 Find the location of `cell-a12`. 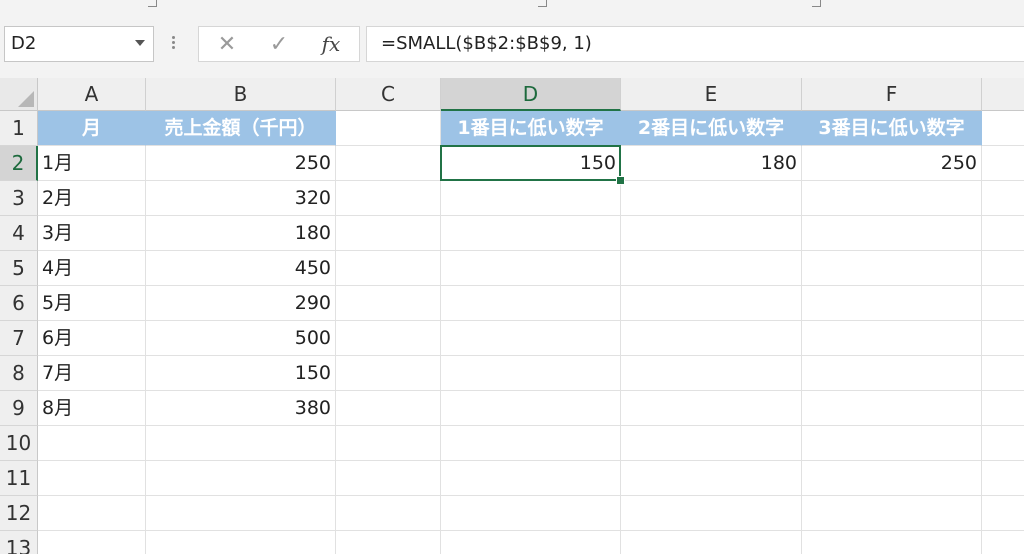

cell-a12 is located at coordinates (92, 513).